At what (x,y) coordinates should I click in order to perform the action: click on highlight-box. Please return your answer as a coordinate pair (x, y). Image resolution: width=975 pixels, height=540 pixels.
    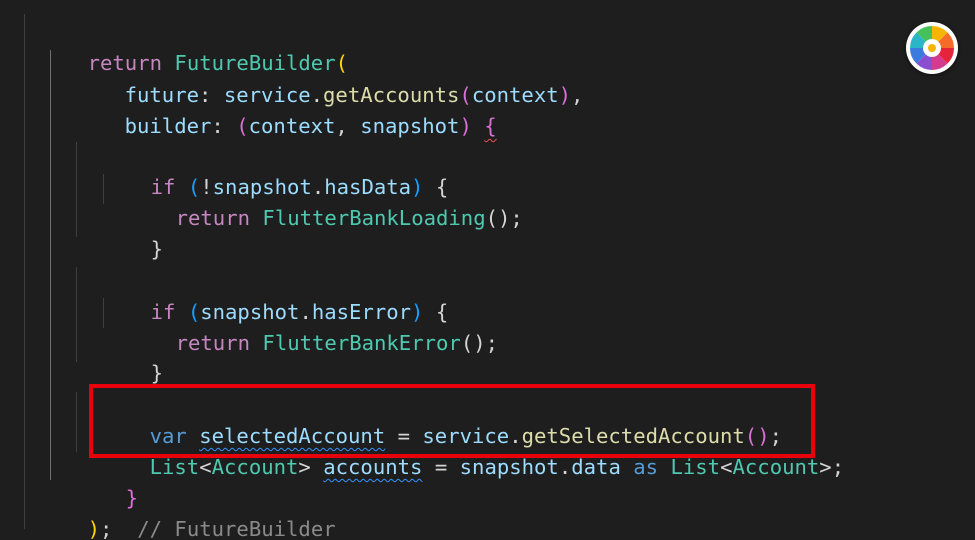
    Looking at the image, I should click on (452, 421).